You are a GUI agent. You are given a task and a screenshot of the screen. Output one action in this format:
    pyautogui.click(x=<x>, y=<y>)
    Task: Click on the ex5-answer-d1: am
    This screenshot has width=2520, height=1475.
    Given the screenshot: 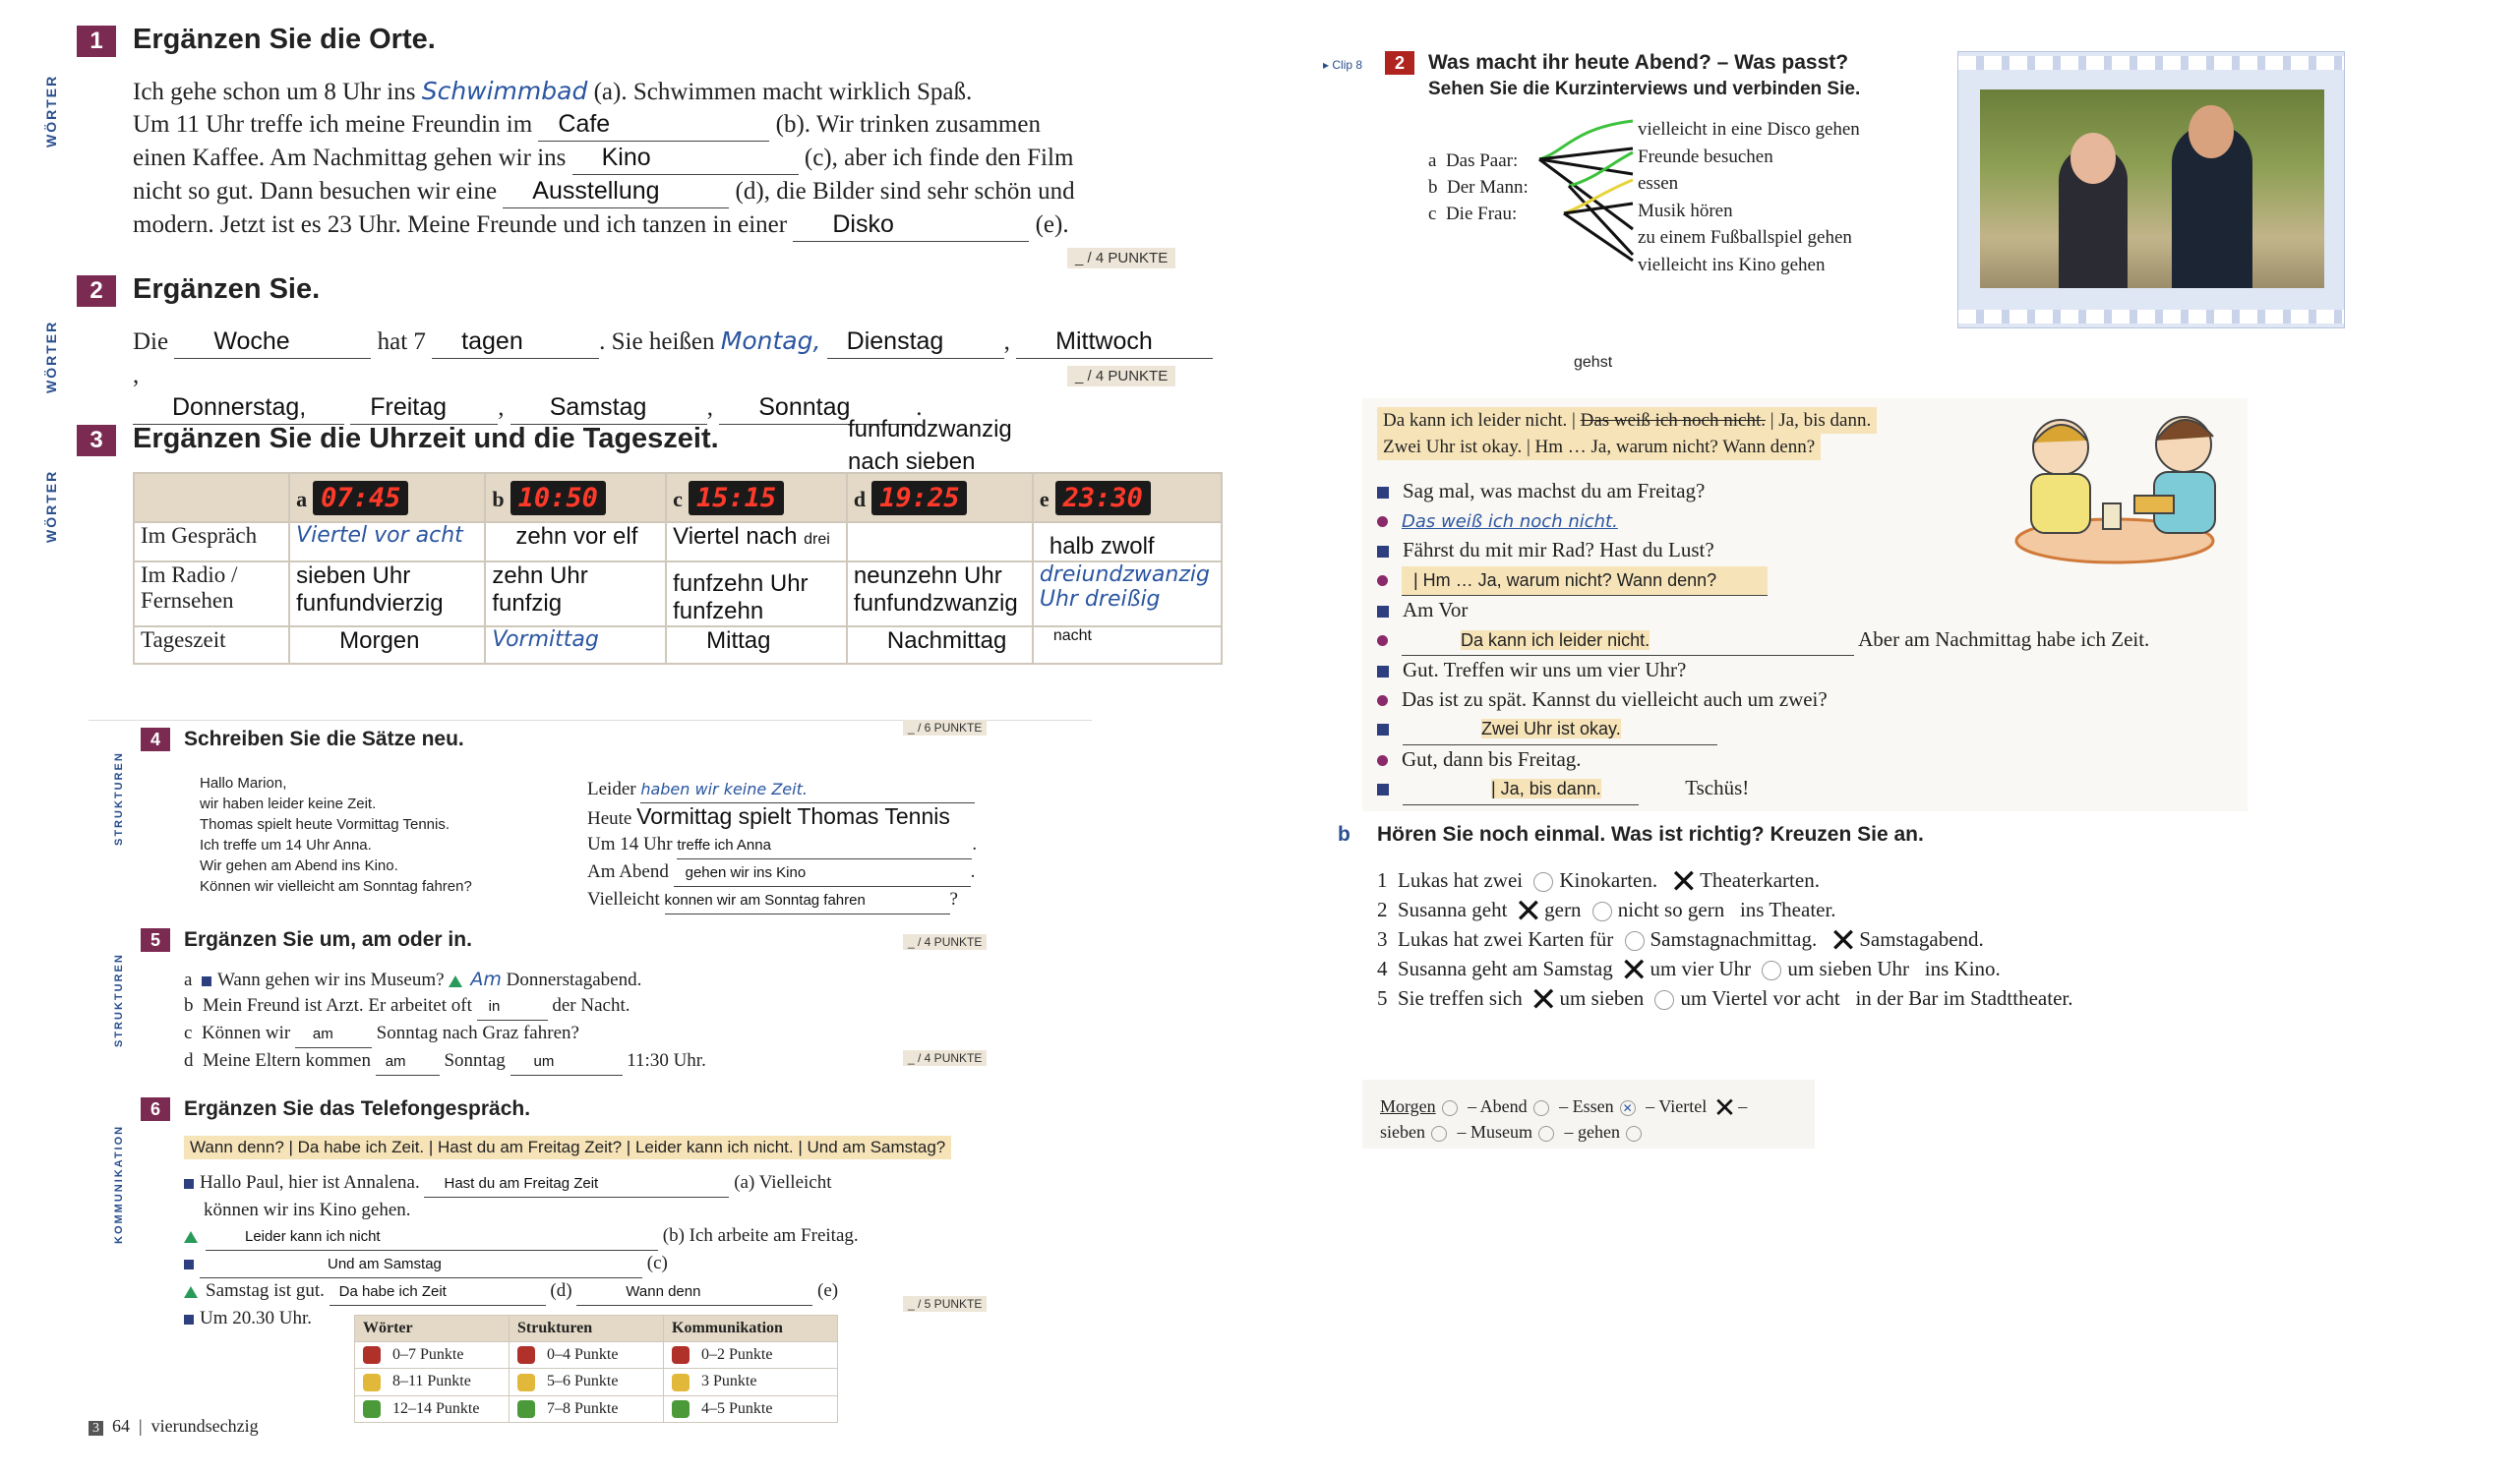 What is the action you would take?
    pyautogui.click(x=407, y=1062)
    